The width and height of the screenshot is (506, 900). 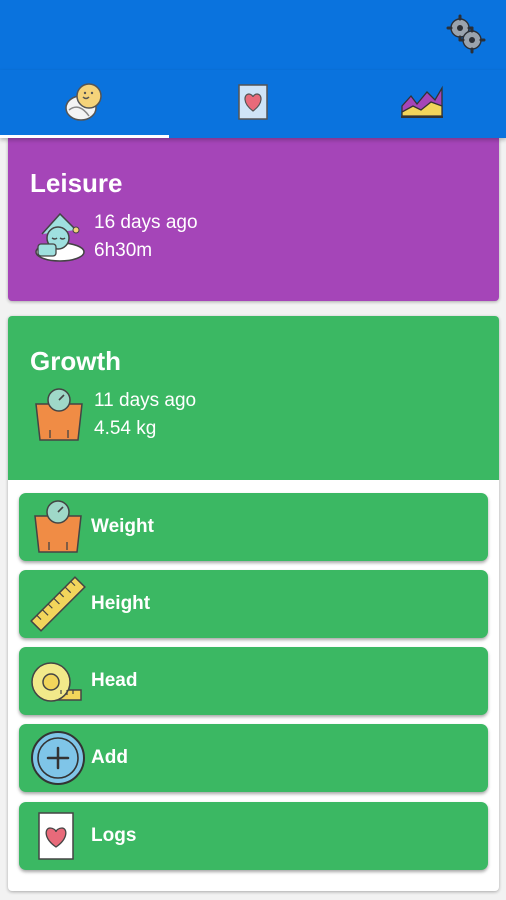 What do you see at coordinates (114, 835) in the screenshot?
I see `logs-label: Logs` at bounding box center [114, 835].